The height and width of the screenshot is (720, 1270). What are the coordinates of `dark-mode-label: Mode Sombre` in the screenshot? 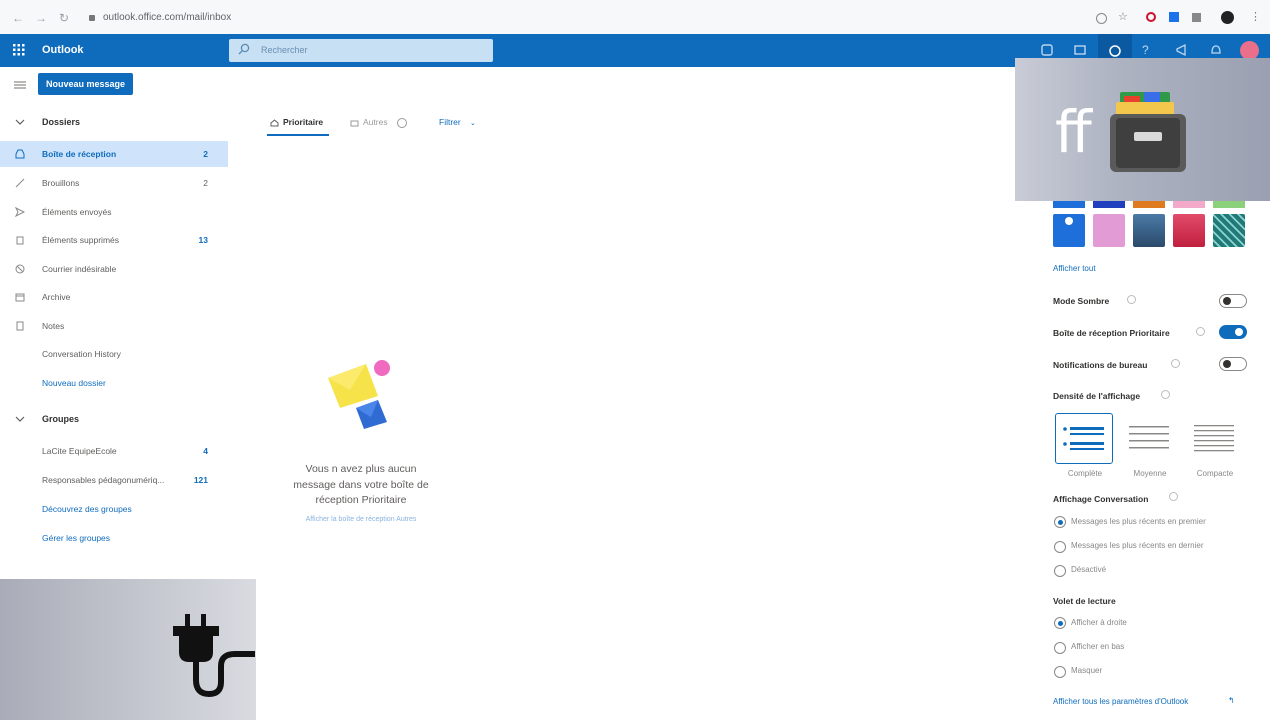 It's located at (1081, 301).